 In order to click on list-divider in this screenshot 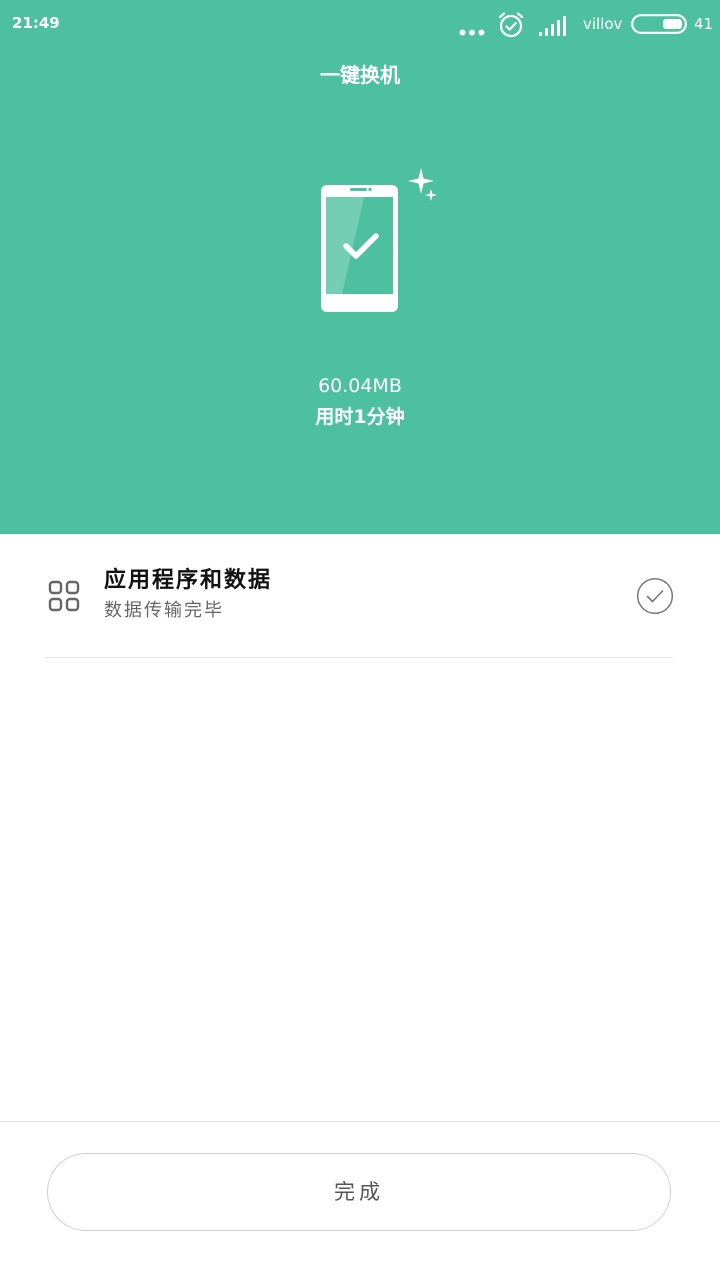, I will do `click(359, 657)`.